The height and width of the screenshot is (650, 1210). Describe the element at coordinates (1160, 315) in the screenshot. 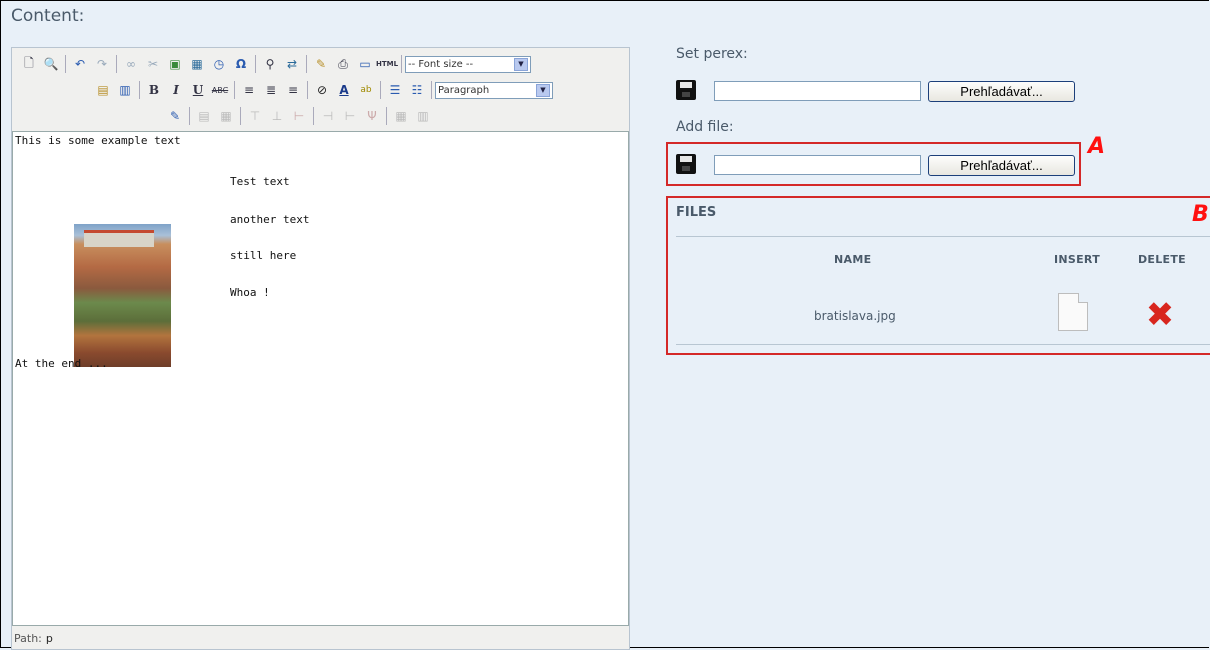

I see `delete-x-icon: ✖` at that location.